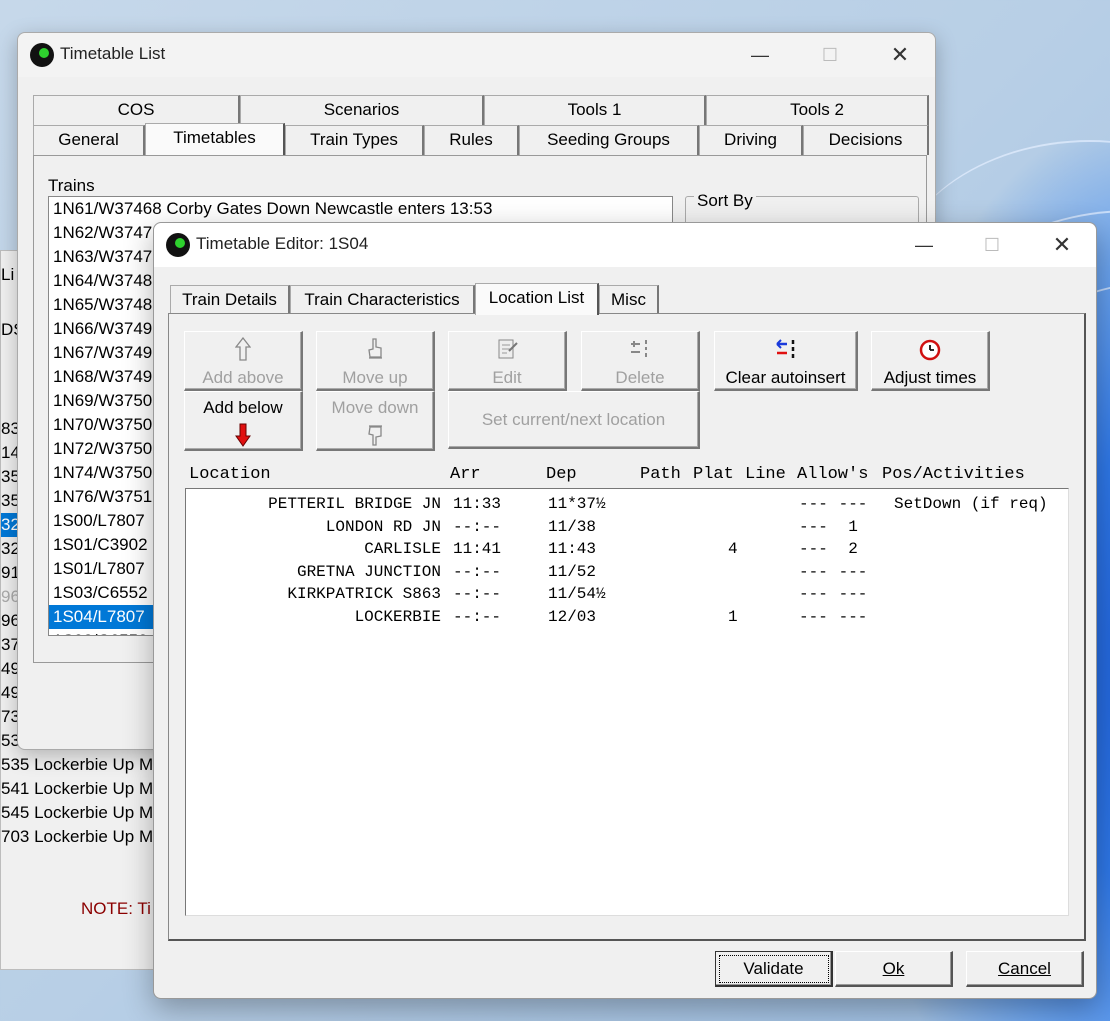 The height and width of the screenshot is (1021, 1110). What do you see at coordinates (354, 504) in the screenshot?
I see `location-name: PETTERIL BRIDGE JN` at bounding box center [354, 504].